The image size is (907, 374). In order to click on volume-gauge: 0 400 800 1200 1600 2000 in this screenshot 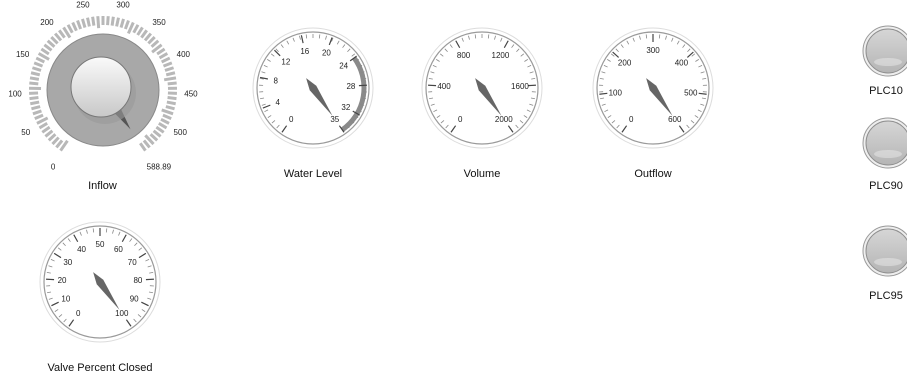, I will do `click(482, 90)`.